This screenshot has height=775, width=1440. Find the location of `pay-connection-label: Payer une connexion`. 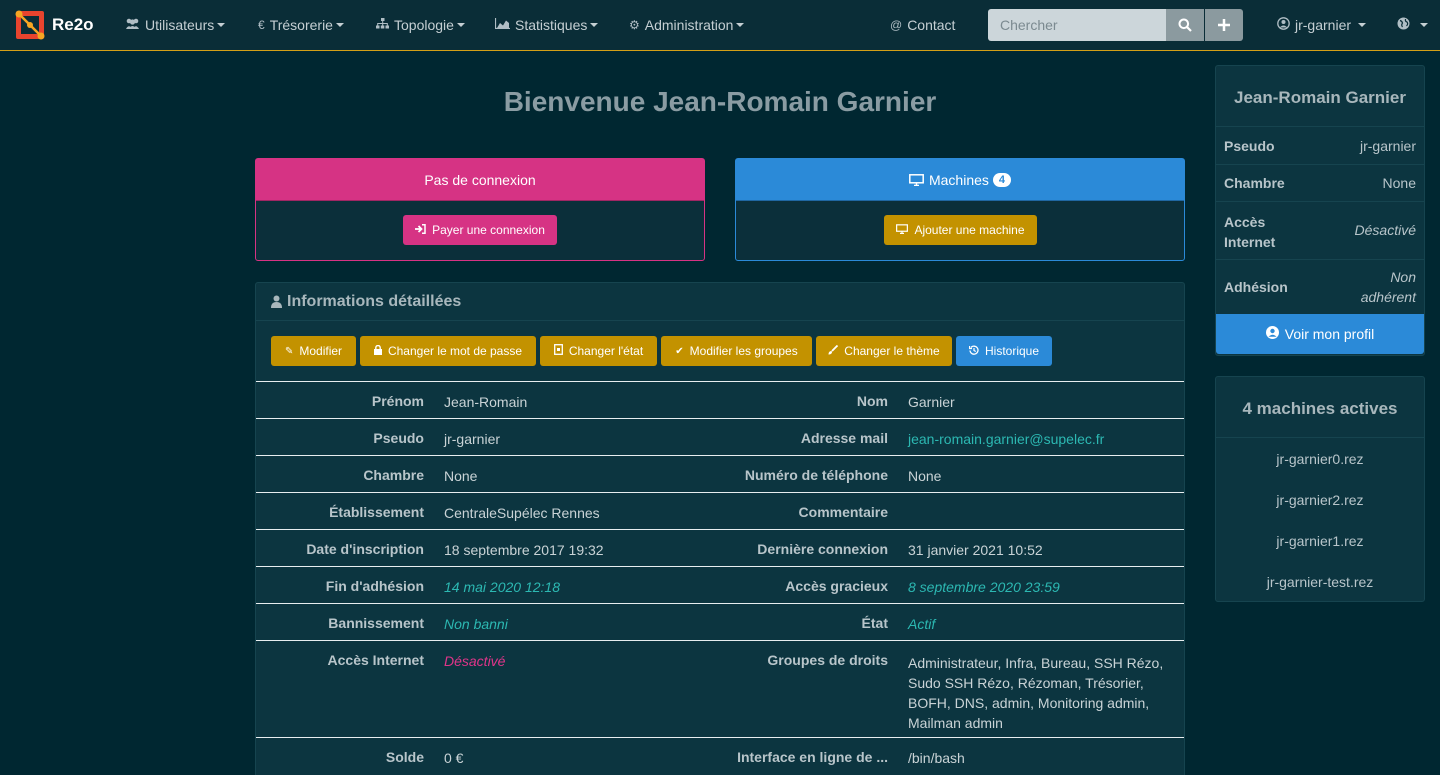

pay-connection-label: Payer une connexion is located at coordinates (488, 230).